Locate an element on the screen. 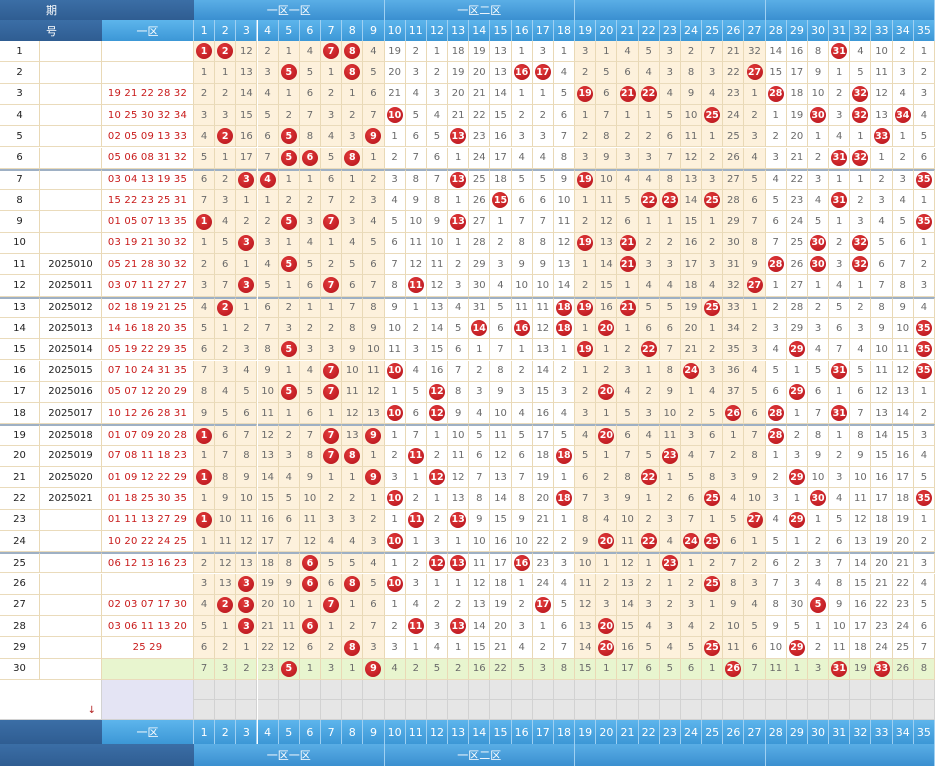 This screenshot has height=766, width=935. footer-number-header: 11 is located at coordinates (416, 732).